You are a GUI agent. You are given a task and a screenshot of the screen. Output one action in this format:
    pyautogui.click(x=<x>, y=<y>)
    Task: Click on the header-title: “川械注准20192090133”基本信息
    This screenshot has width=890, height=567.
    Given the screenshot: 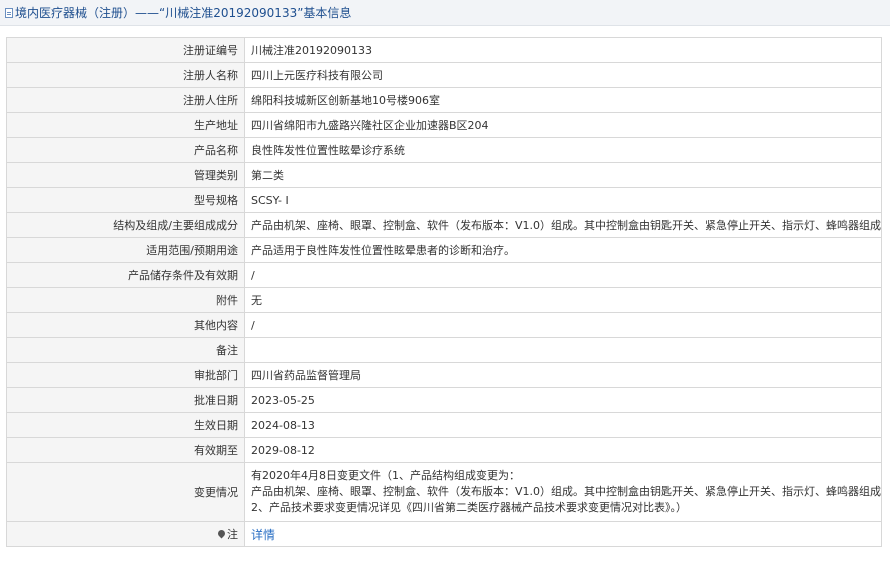 What is the action you would take?
    pyautogui.click(x=255, y=13)
    